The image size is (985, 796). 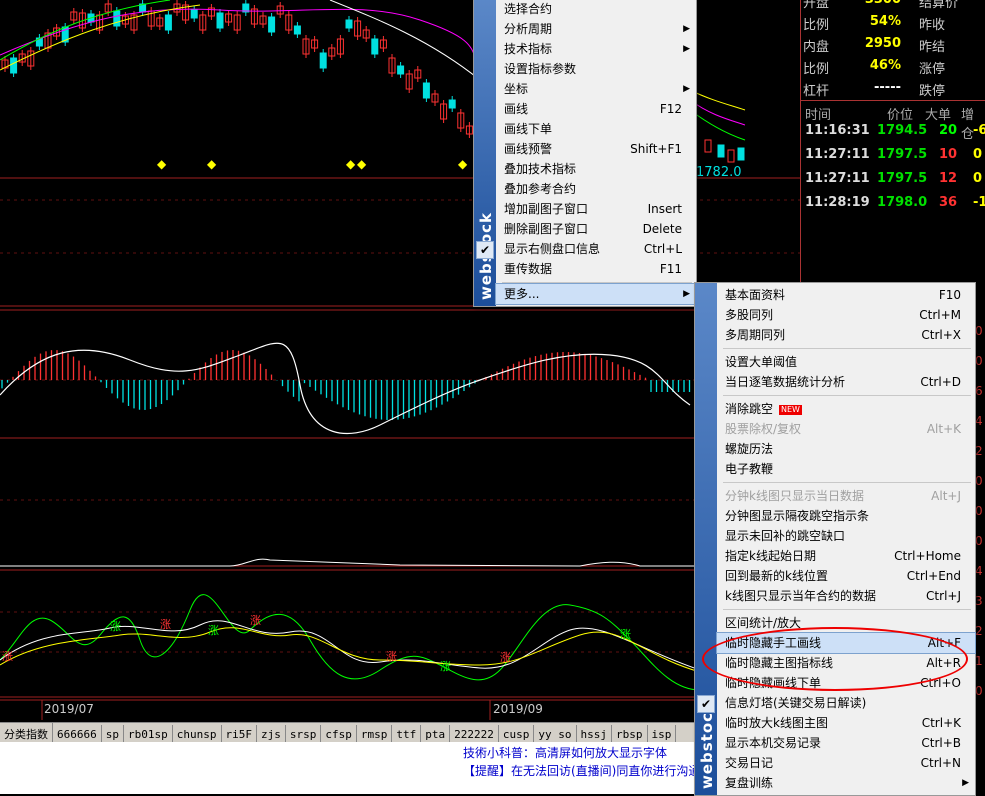 I want to click on tick-big: 36, so click(x=948, y=202).